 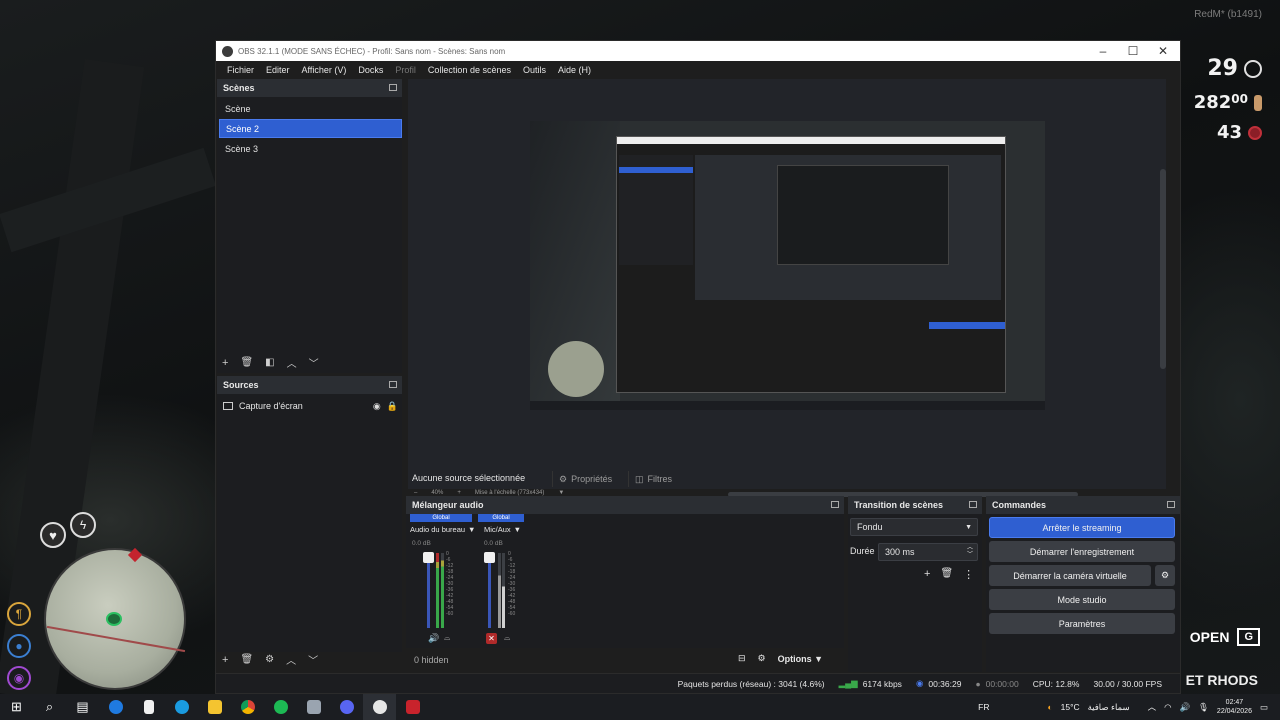 What do you see at coordinates (1234, 702) in the screenshot?
I see `clock-time: 02:47` at bounding box center [1234, 702].